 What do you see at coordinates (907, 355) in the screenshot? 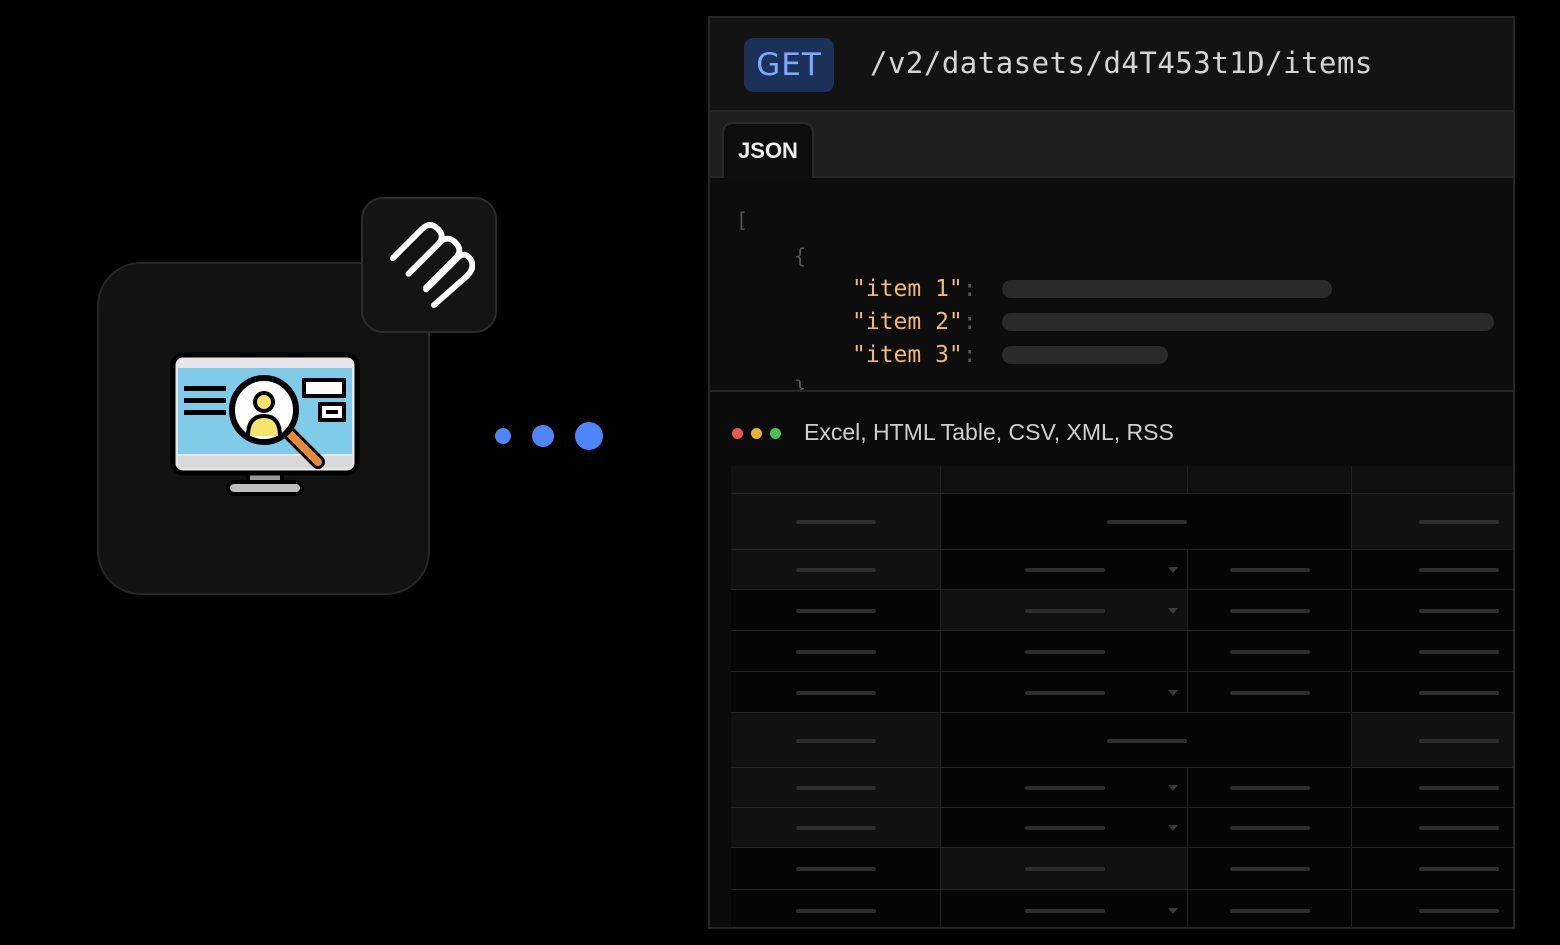
I see `json-key-label: "item 3"` at bounding box center [907, 355].